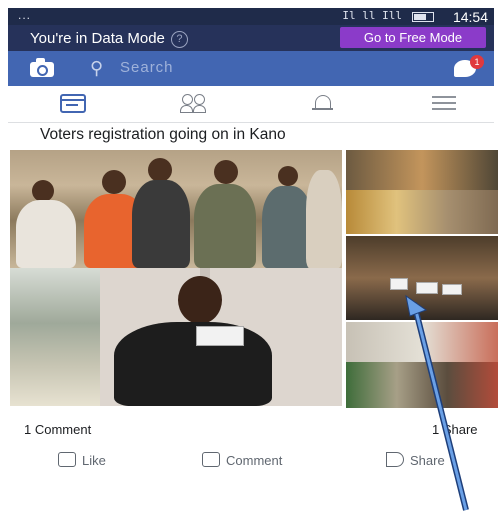  What do you see at coordinates (470, 17) in the screenshot?
I see `clock: 14:54` at bounding box center [470, 17].